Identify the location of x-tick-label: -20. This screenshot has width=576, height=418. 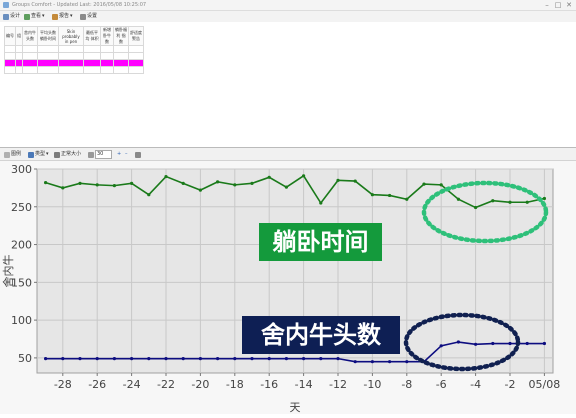
(200, 384).